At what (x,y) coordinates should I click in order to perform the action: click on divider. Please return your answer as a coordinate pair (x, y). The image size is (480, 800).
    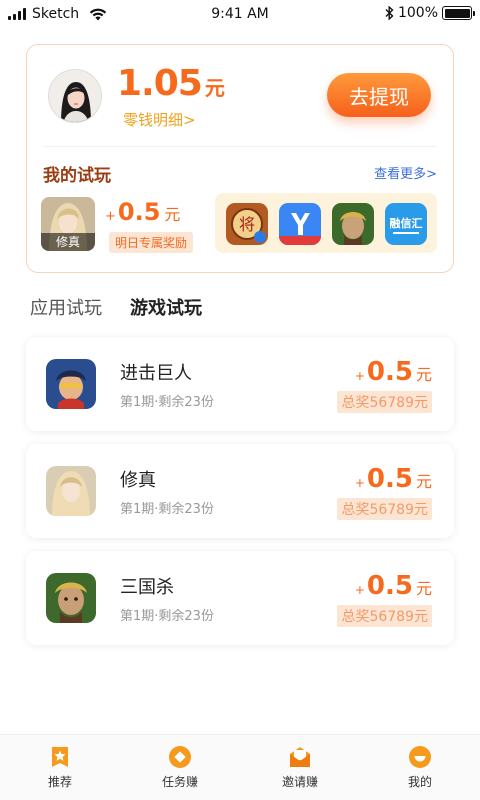
    Looking at the image, I should click on (240, 146).